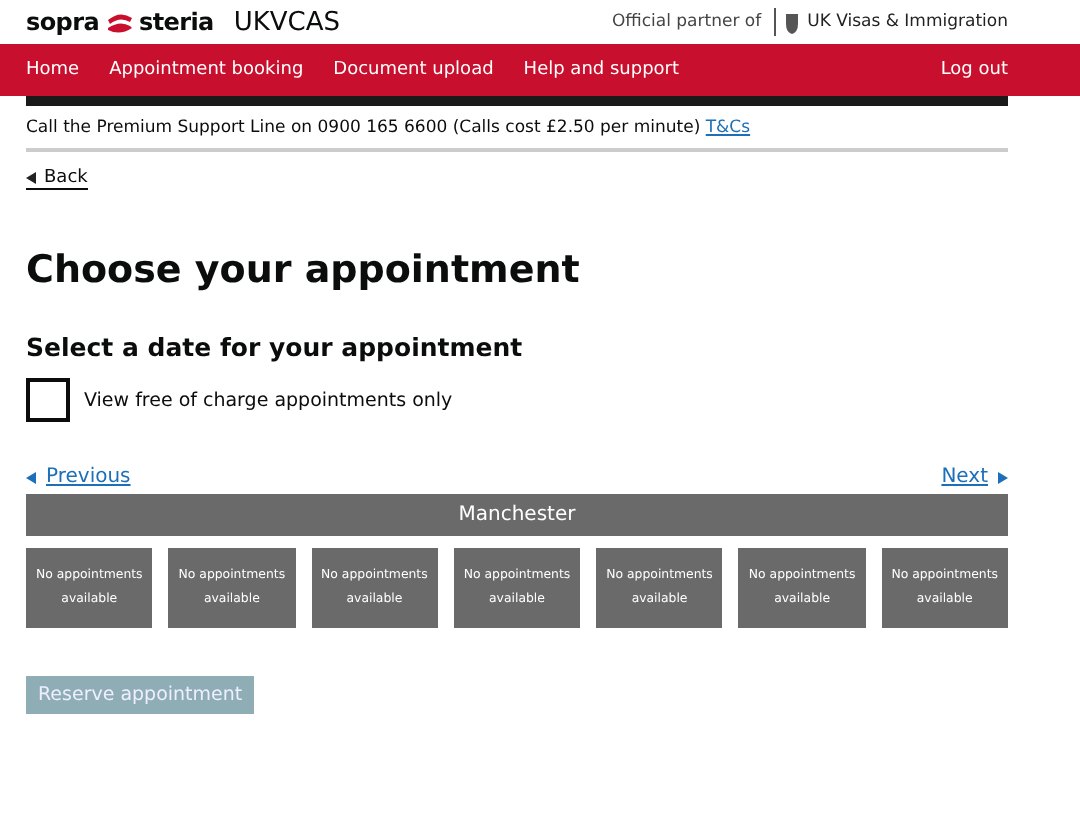 This screenshot has width=1080, height=826. I want to click on location-header: Manchester, so click(517, 515).